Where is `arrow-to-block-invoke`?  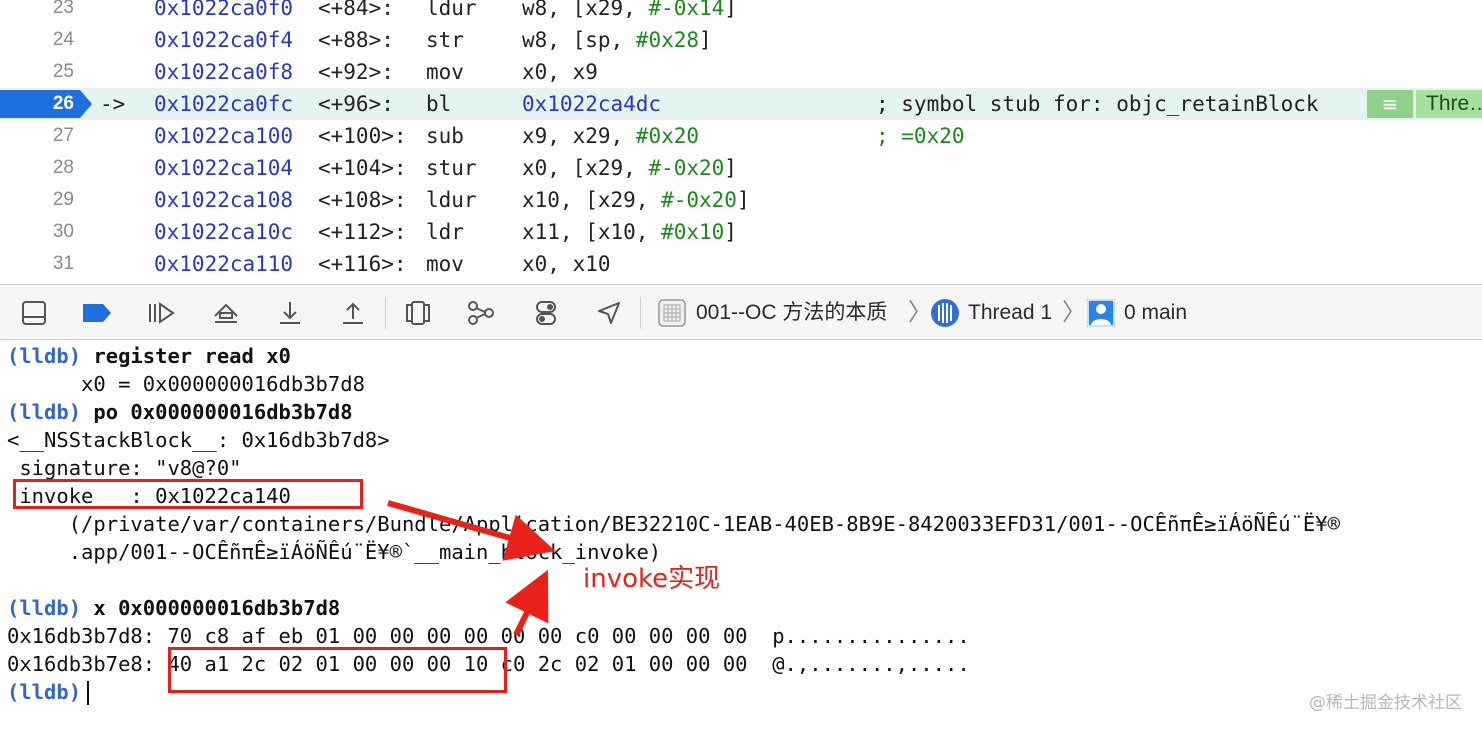 arrow-to-block-invoke is located at coordinates (471, 530).